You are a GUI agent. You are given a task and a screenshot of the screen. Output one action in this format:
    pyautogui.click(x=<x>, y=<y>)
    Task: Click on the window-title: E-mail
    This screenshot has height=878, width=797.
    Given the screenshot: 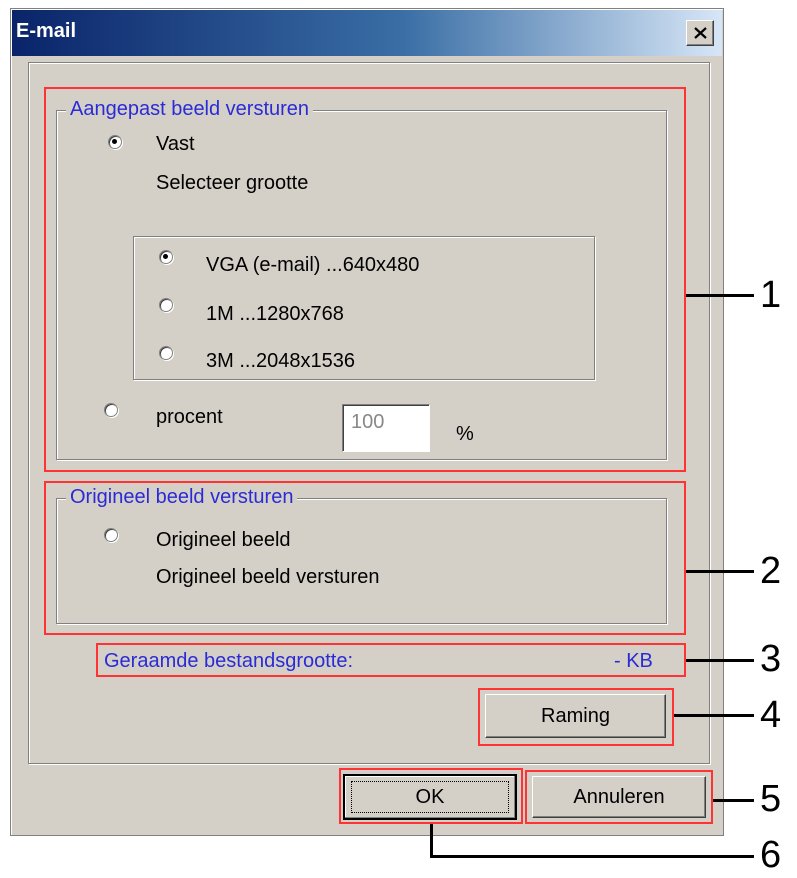 What is the action you would take?
    pyautogui.click(x=46, y=31)
    